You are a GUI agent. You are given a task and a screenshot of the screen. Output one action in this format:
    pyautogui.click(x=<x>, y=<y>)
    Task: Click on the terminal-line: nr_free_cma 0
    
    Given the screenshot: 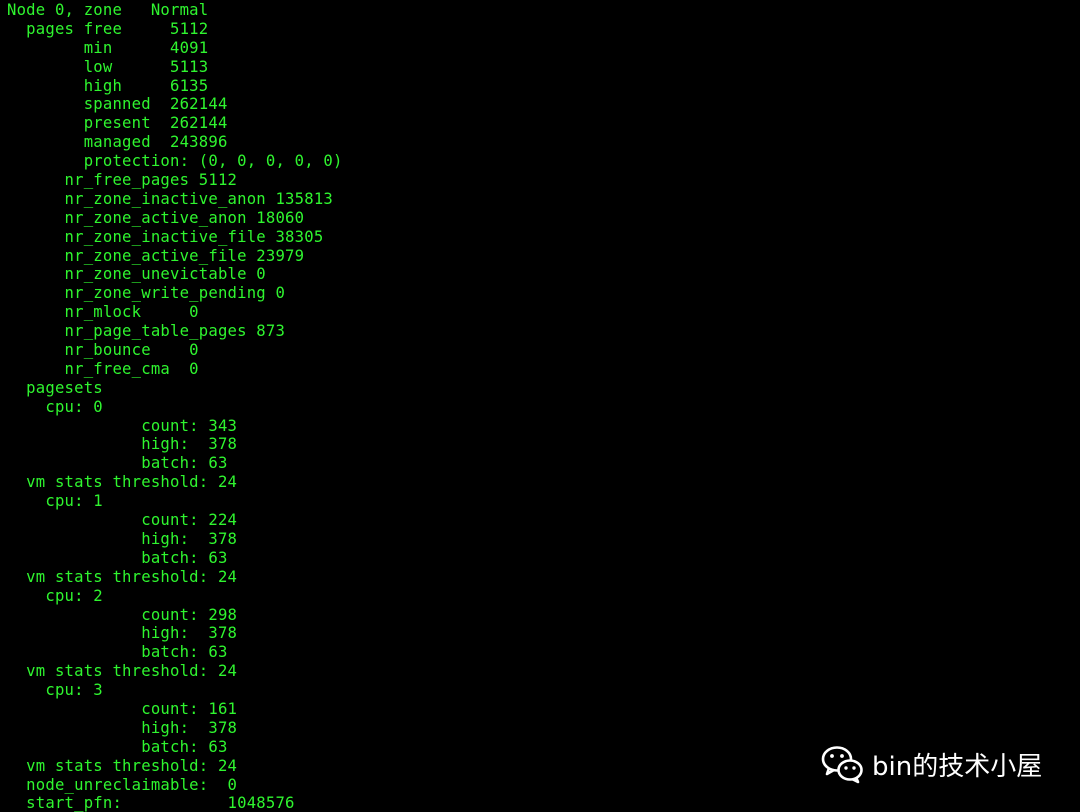 What is the action you would take?
    pyautogui.click(x=103, y=368)
    